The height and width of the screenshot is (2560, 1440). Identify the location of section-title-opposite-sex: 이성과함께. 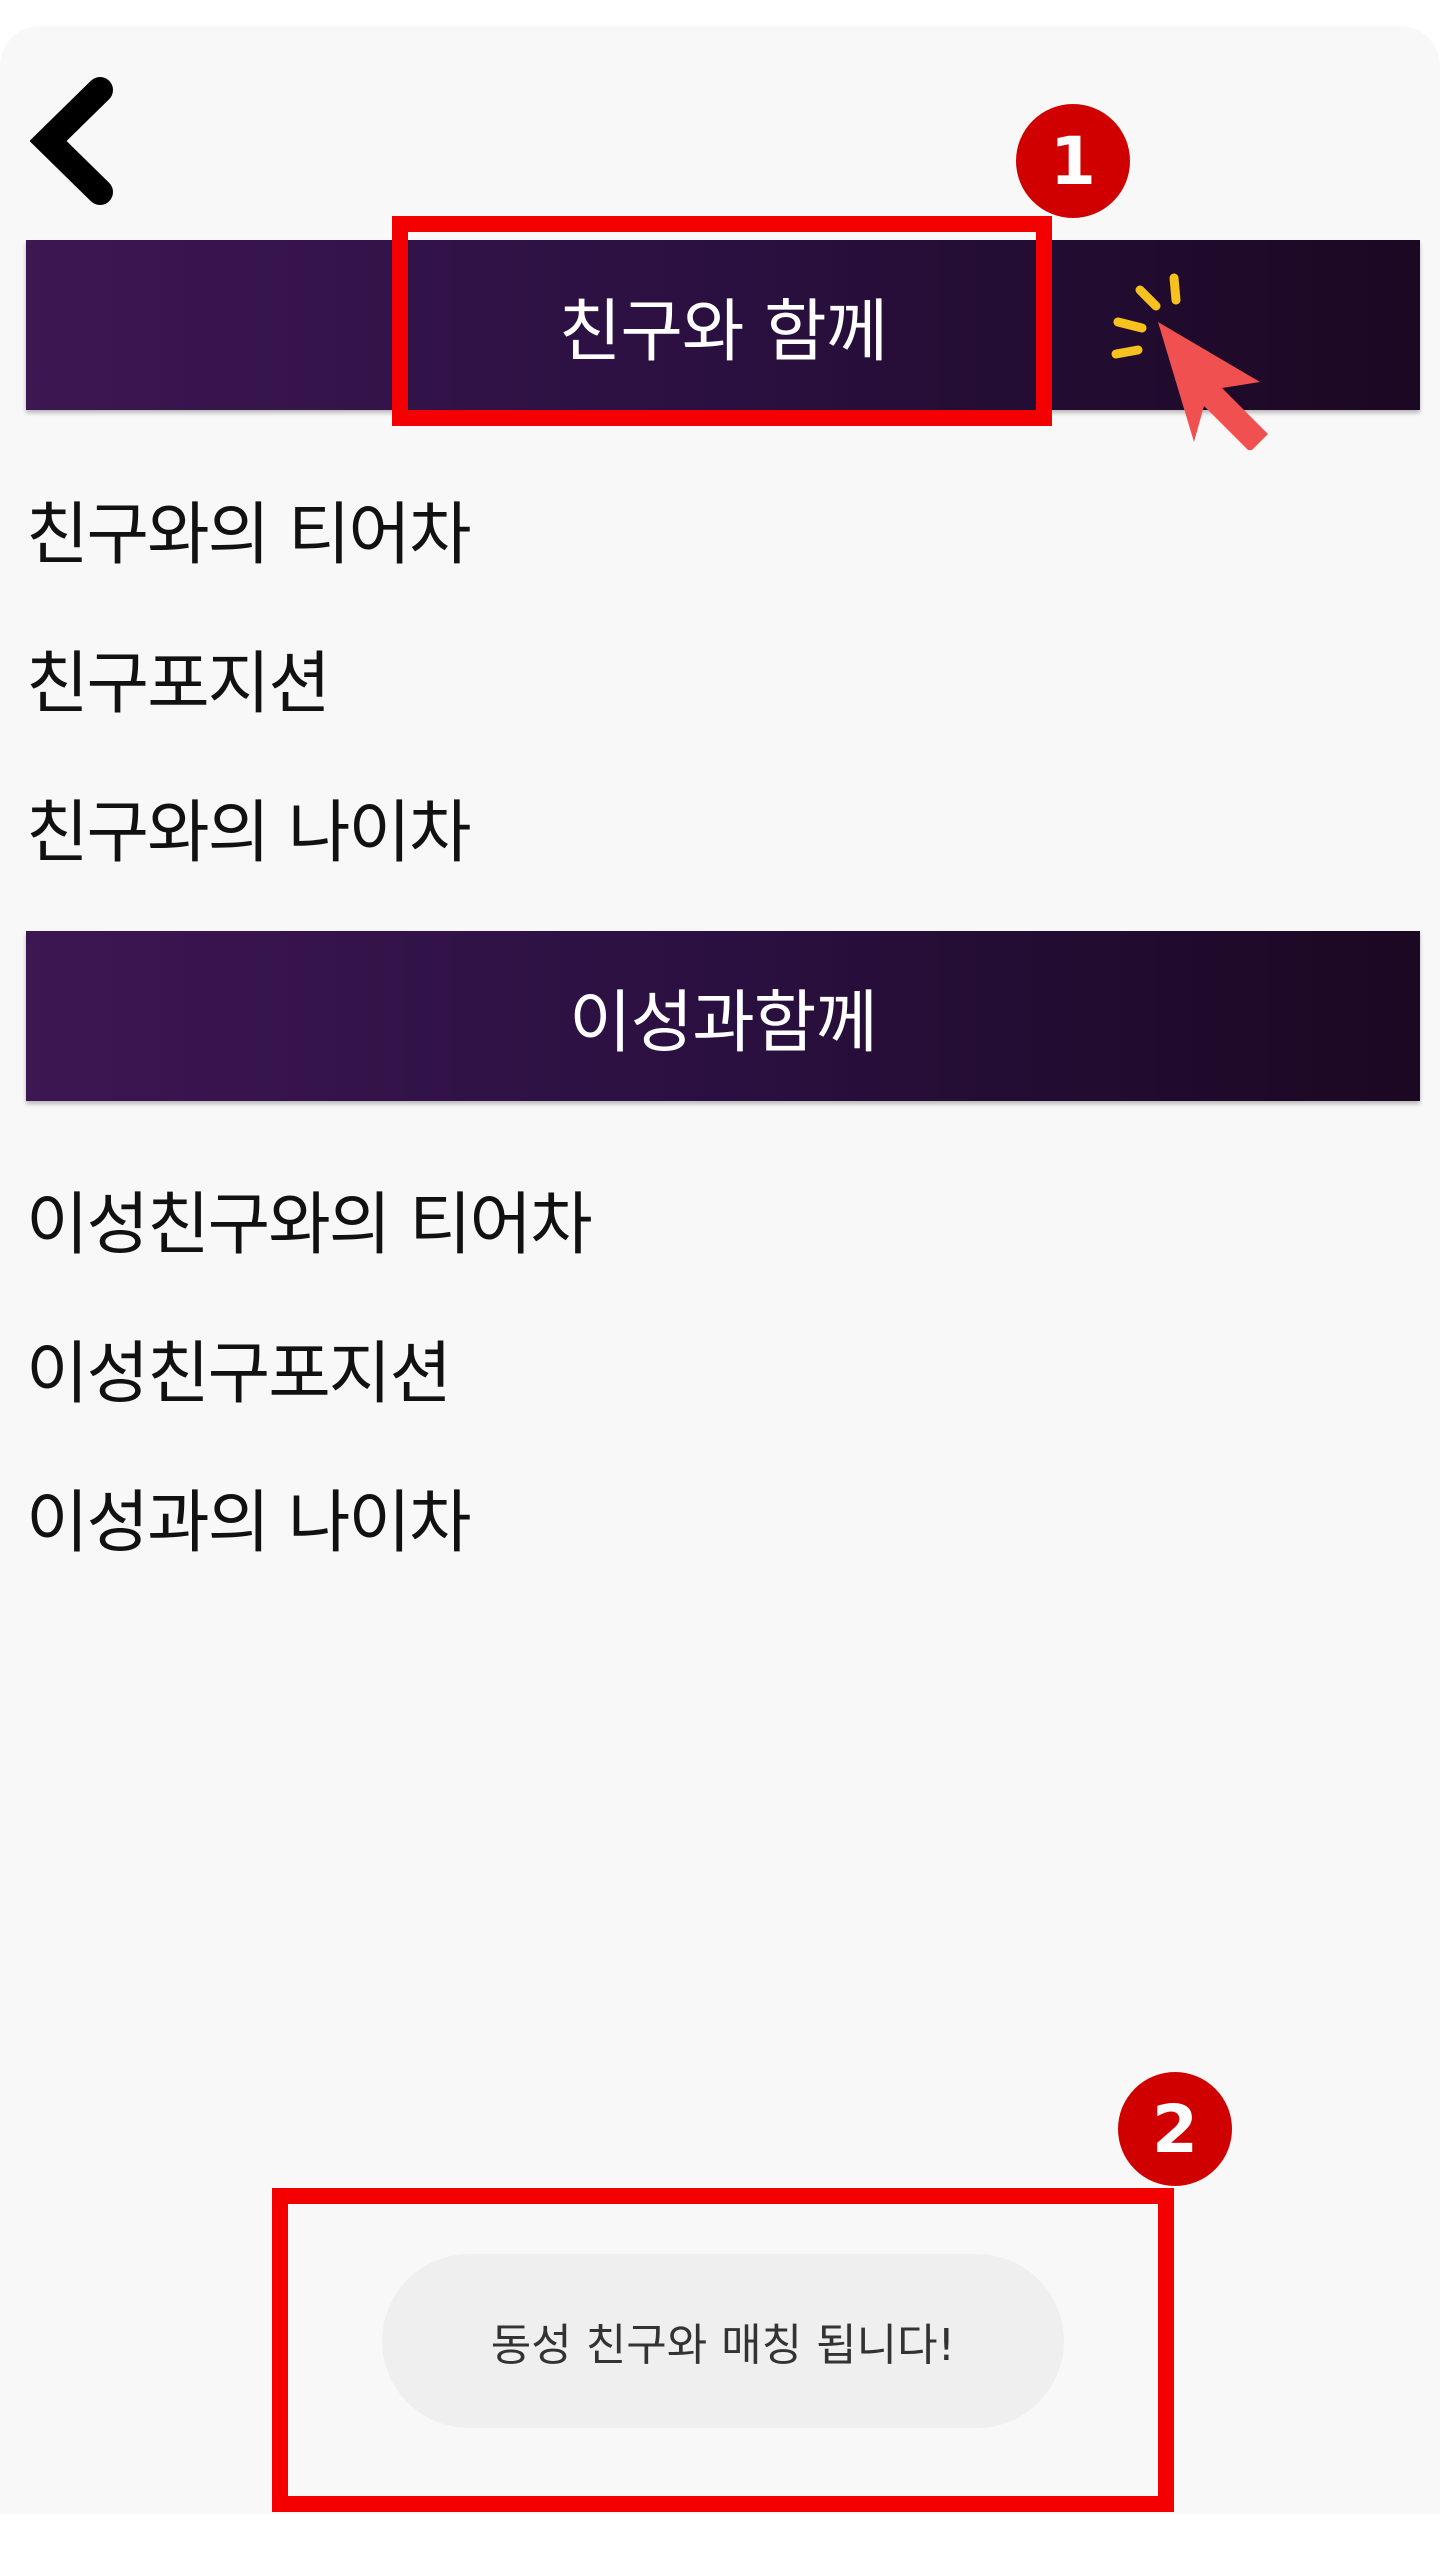
(723, 1023).